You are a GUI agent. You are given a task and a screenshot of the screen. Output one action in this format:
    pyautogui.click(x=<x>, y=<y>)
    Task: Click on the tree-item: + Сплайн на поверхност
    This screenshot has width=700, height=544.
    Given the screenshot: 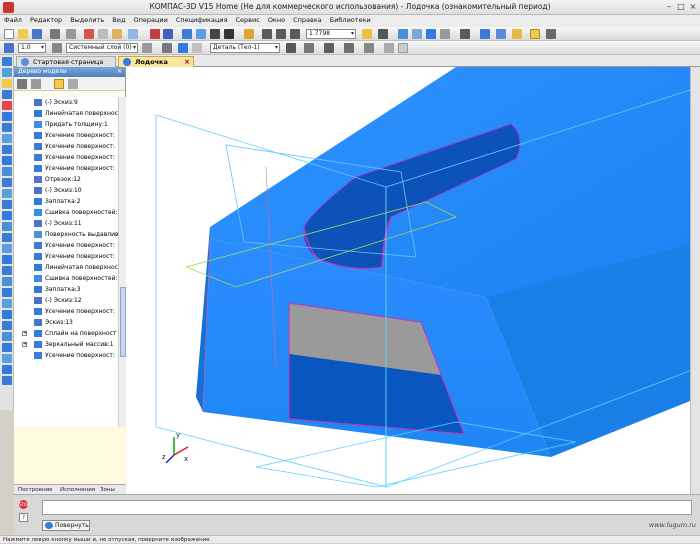 What is the action you would take?
    pyautogui.click(x=66, y=333)
    